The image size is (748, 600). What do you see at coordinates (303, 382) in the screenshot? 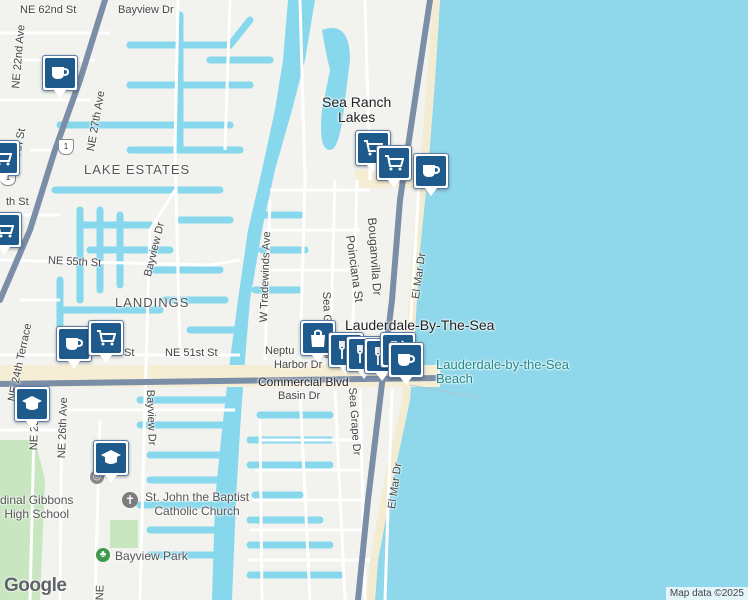
I see `street-label-commercial-blvd: Commercial Blvd` at bounding box center [303, 382].